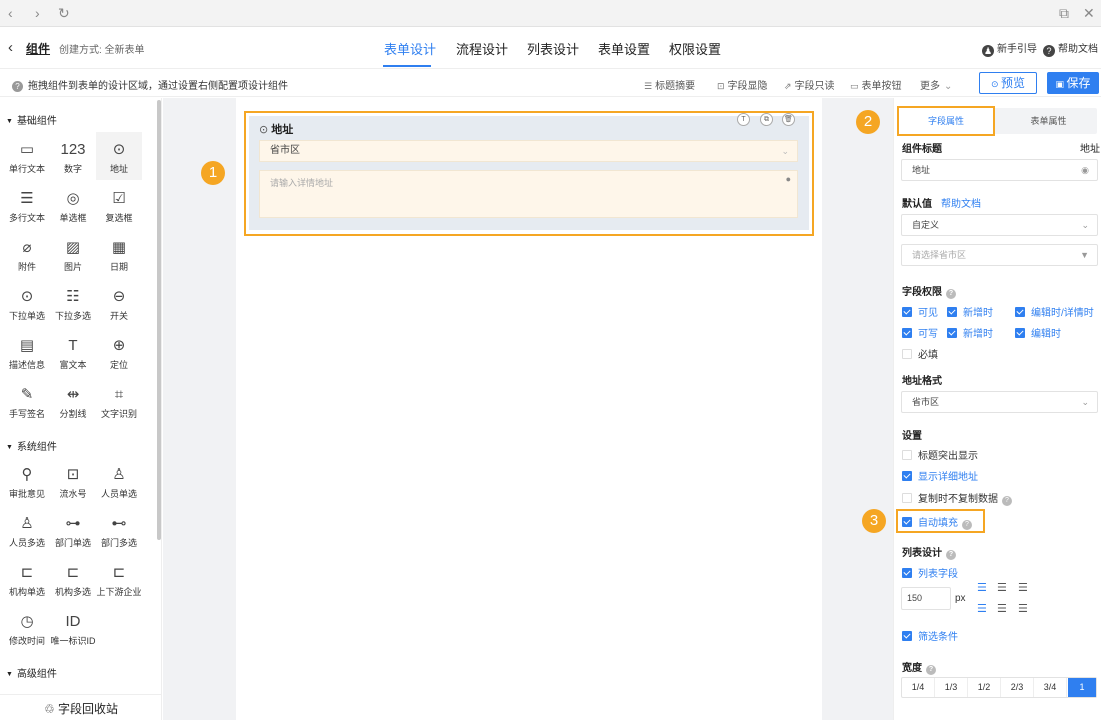 This screenshot has height=720, width=1101. I want to click on section-basic: ▼ 基础组件, so click(31, 119).